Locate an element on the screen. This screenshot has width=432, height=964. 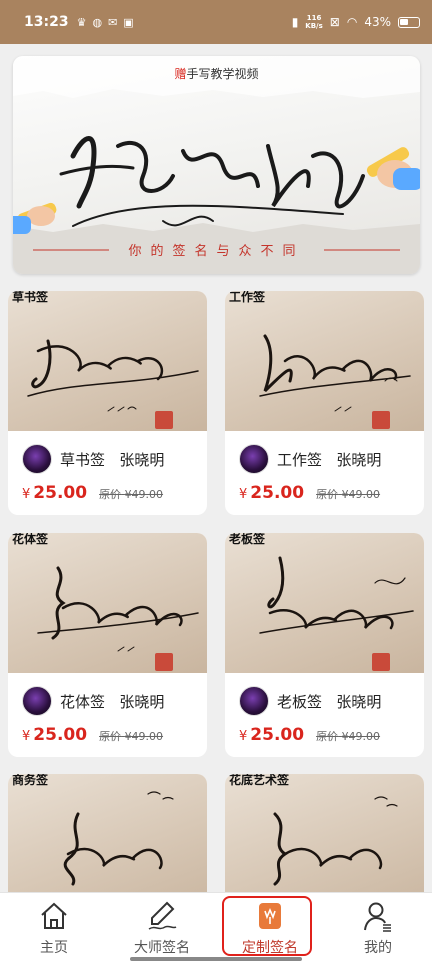
net-speed-value: 116 is located at coordinates (314, 18).